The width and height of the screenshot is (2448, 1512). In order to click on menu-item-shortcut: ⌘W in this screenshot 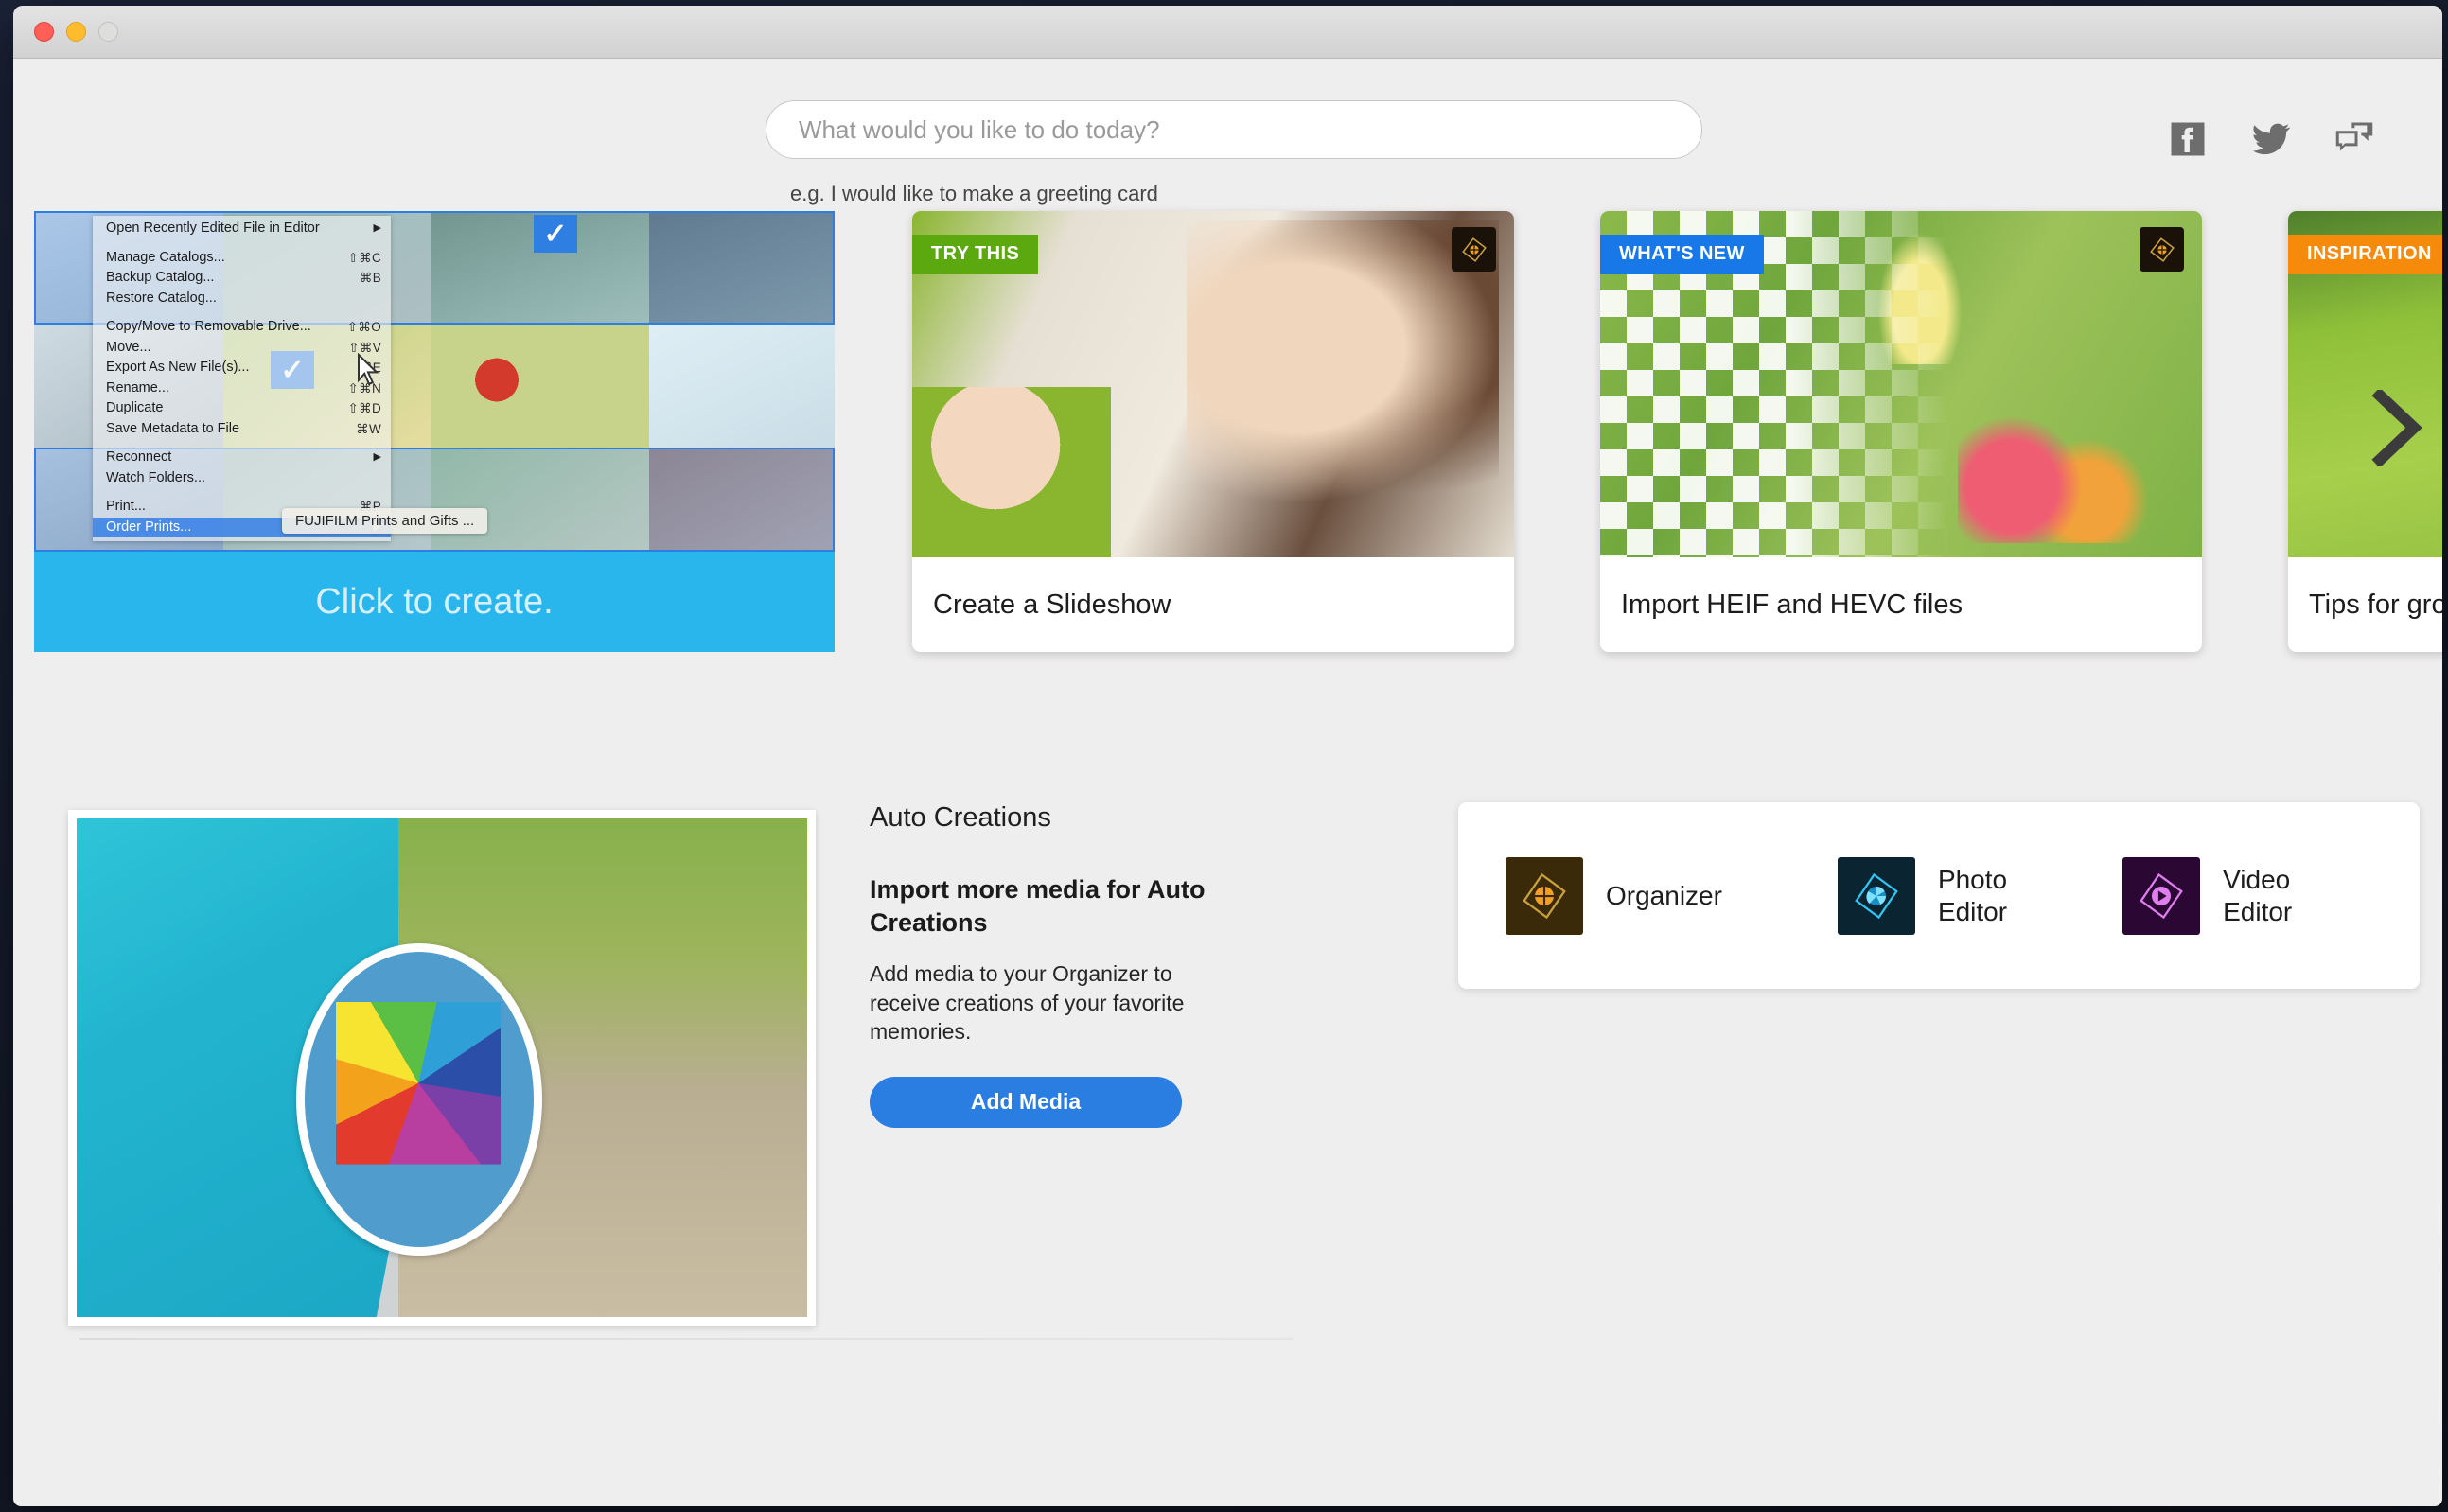, I will do `click(369, 428)`.